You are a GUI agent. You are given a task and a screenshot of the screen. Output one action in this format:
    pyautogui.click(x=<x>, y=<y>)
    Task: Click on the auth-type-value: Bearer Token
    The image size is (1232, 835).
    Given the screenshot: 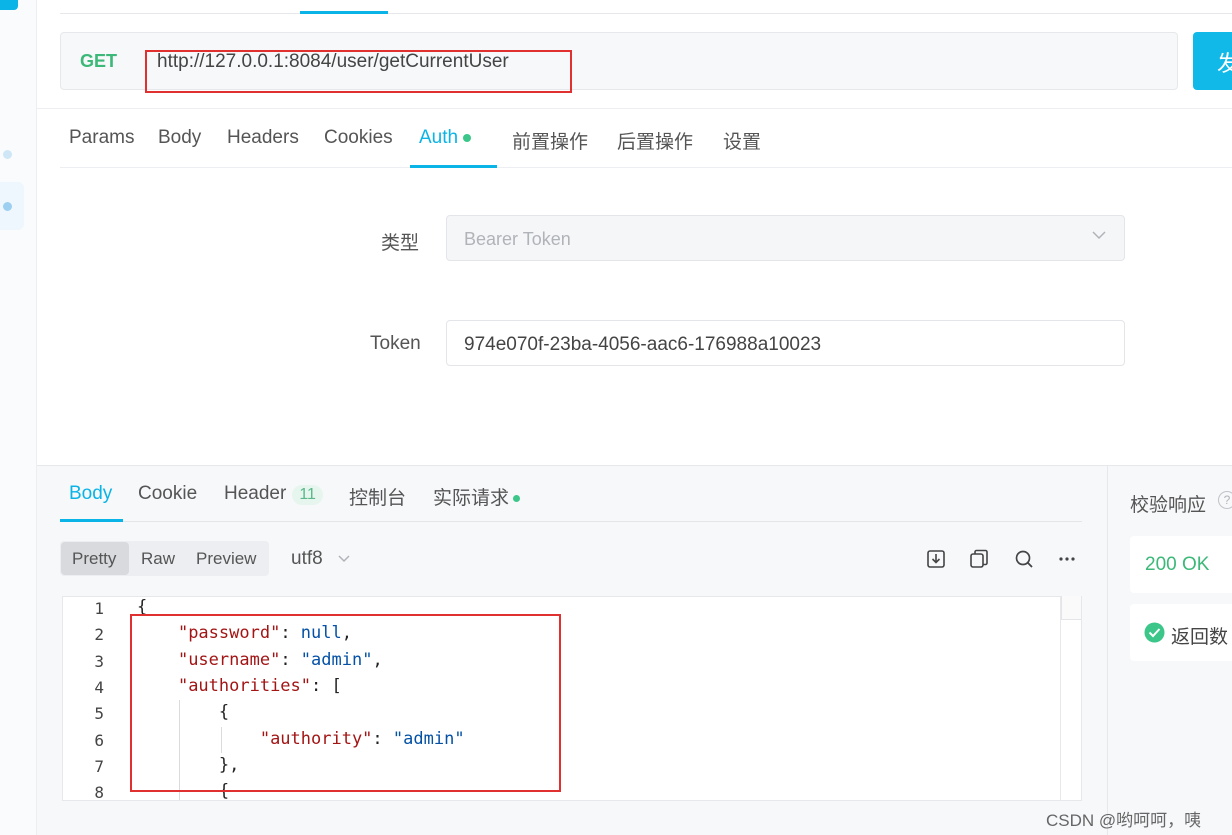 What is the action you would take?
    pyautogui.click(x=517, y=239)
    